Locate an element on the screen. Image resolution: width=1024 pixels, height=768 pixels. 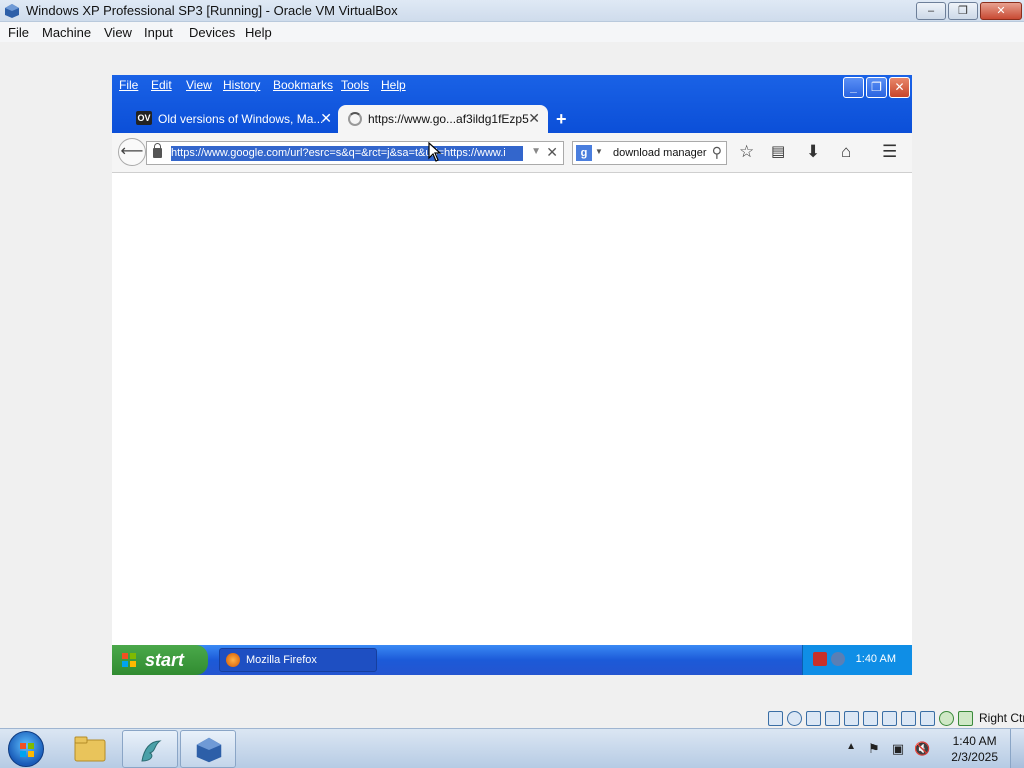
xp-system-tray: 1:40 AM is located at coordinates (857, 660).